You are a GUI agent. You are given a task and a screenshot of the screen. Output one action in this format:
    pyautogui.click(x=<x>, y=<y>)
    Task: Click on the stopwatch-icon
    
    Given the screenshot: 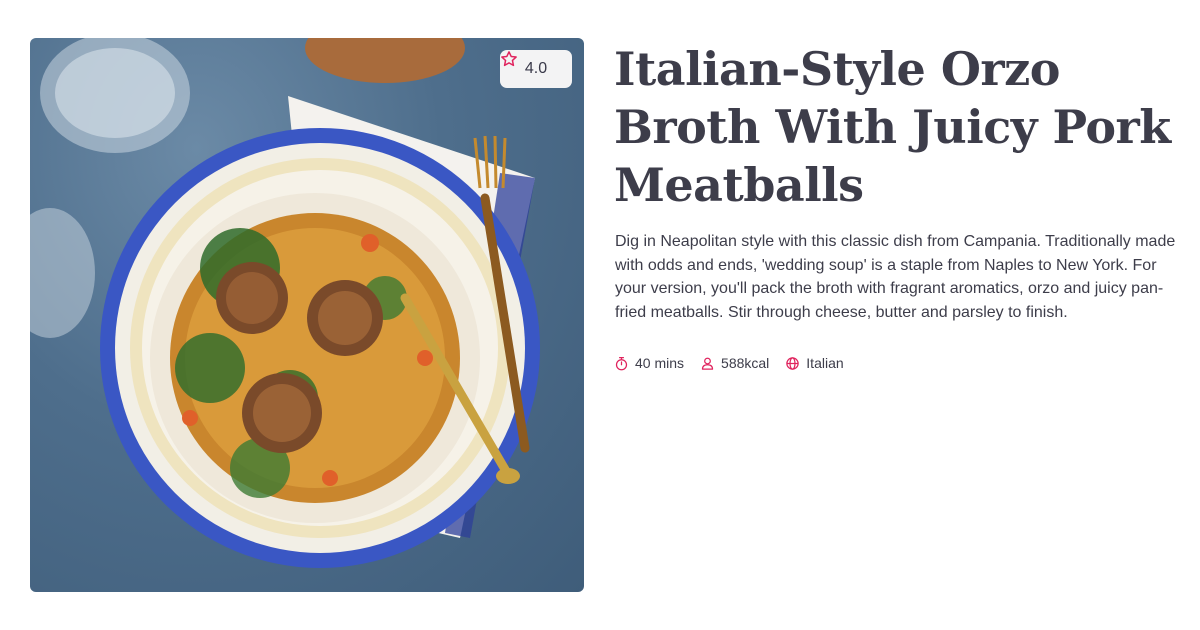 What is the action you would take?
    pyautogui.click(x=621, y=363)
    